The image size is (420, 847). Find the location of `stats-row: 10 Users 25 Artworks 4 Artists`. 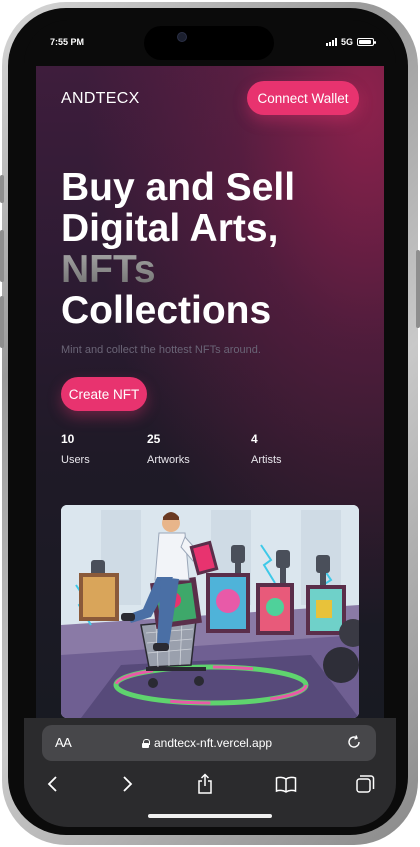

stats-row: 10 Users 25 Artworks 4 Artists is located at coordinates (211, 452).